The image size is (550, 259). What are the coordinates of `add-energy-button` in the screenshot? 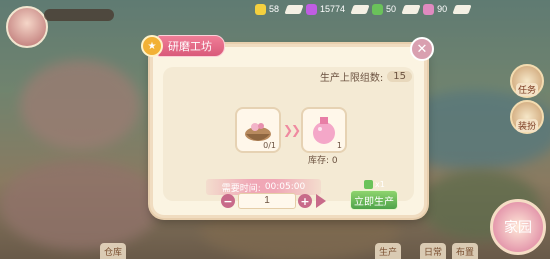 It's located at (294, 9).